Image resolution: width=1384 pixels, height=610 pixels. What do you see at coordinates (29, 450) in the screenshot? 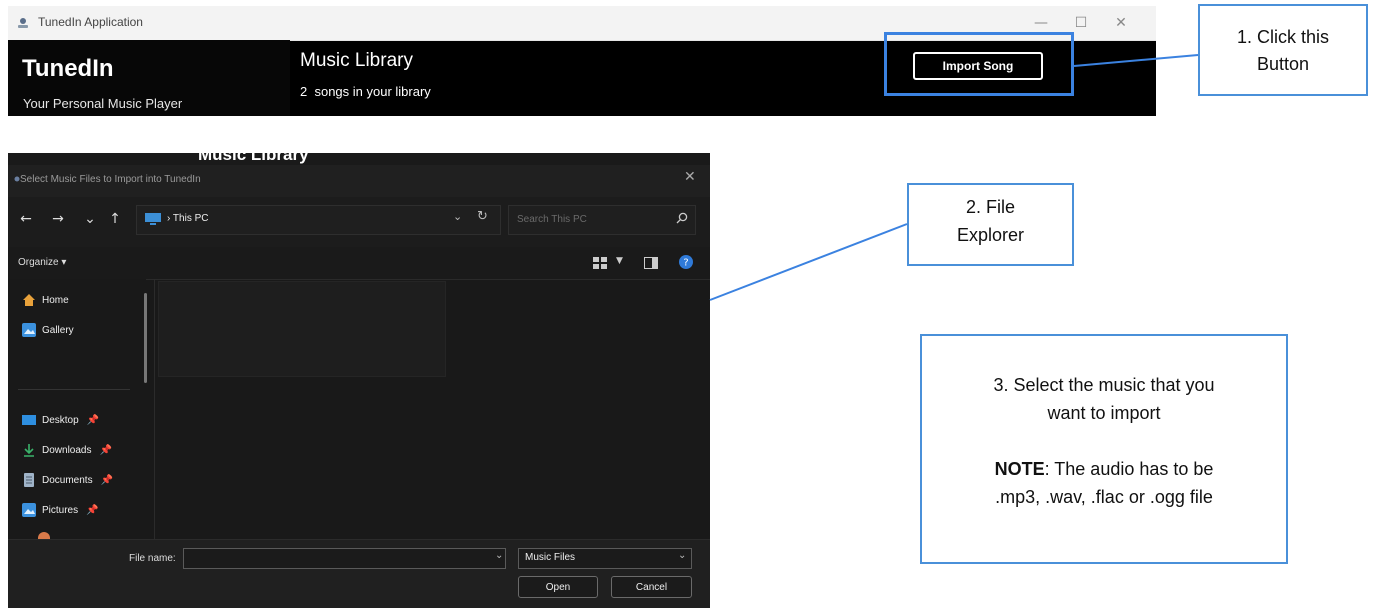
I see `downloads-icon` at bounding box center [29, 450].